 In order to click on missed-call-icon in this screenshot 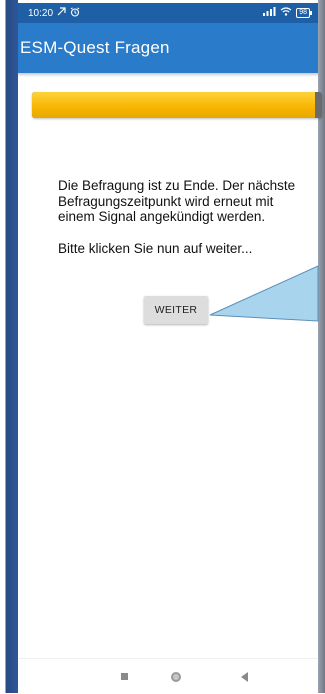, I will do `click(61, 13)`.